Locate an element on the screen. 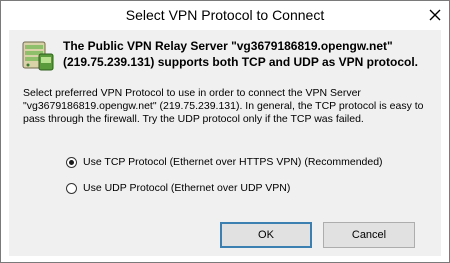 The height and width of the screenshot is (263, 450). close-button is located at coordinates (435, 15).